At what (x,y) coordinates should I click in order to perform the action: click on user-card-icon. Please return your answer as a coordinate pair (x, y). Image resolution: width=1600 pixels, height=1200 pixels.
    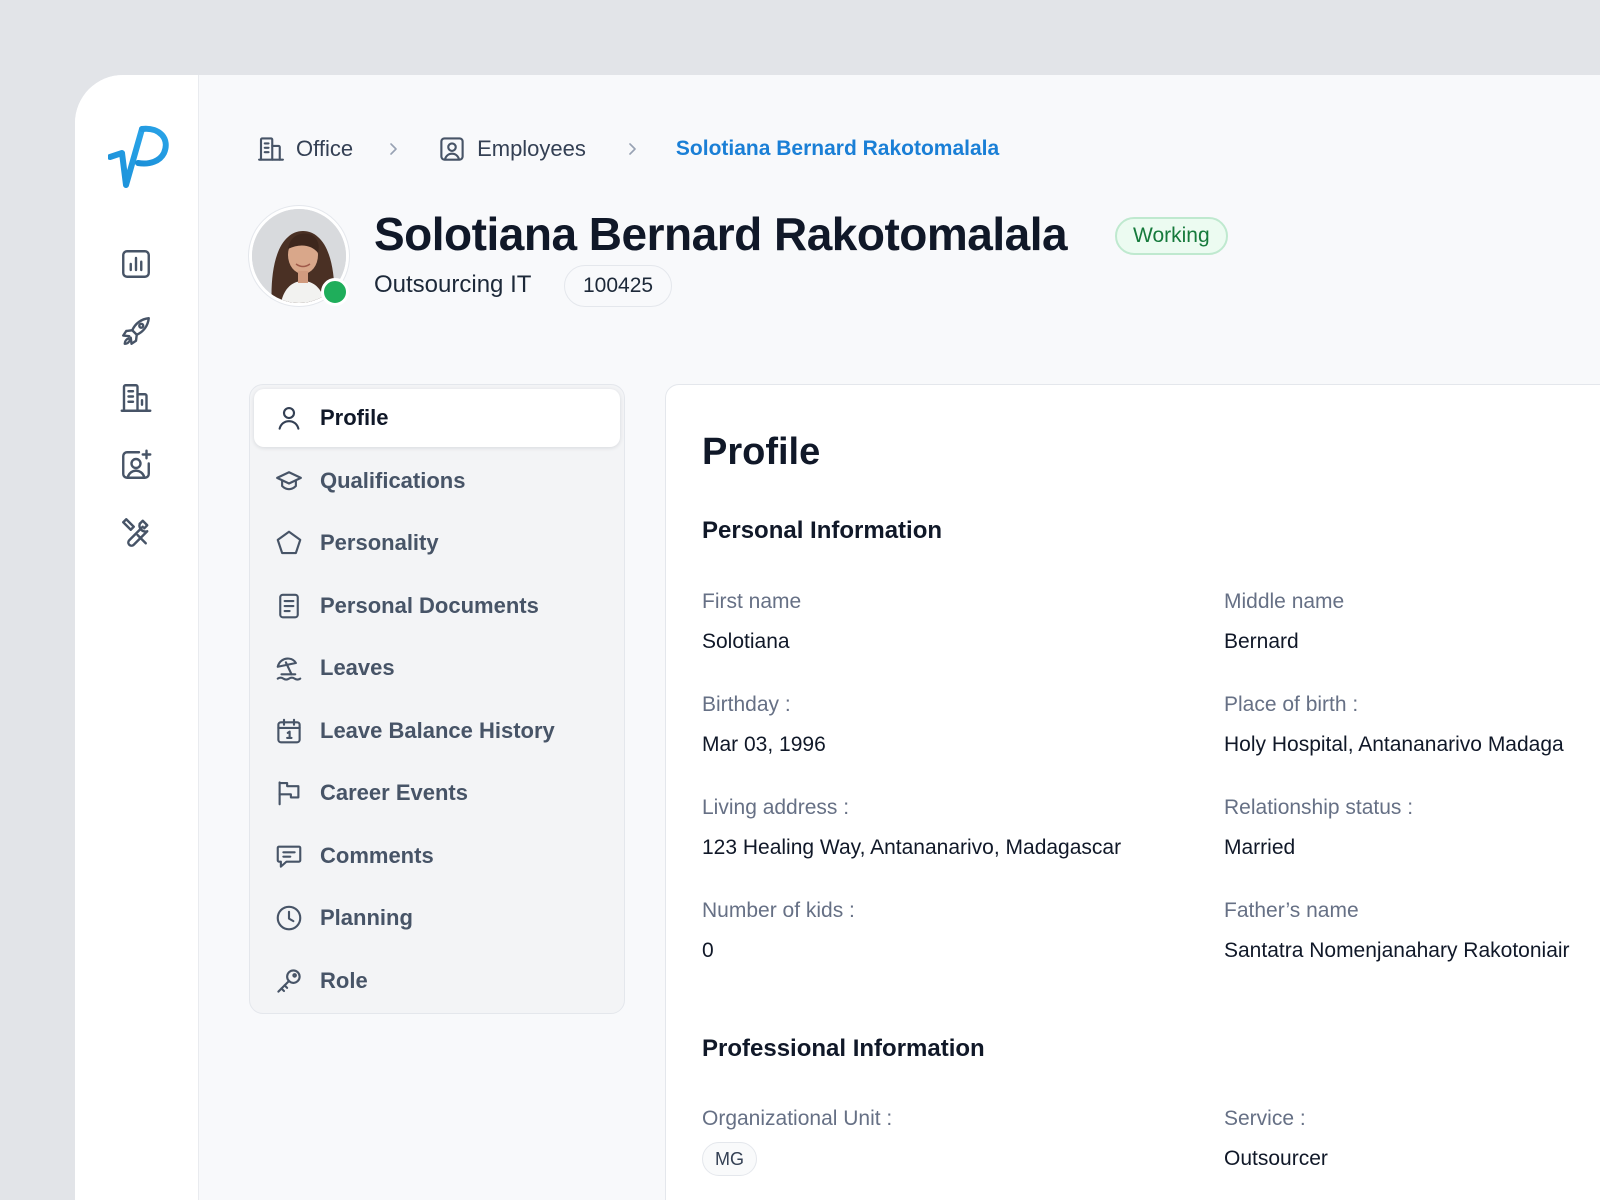
    Looking at the image, I should click on (452, 149).